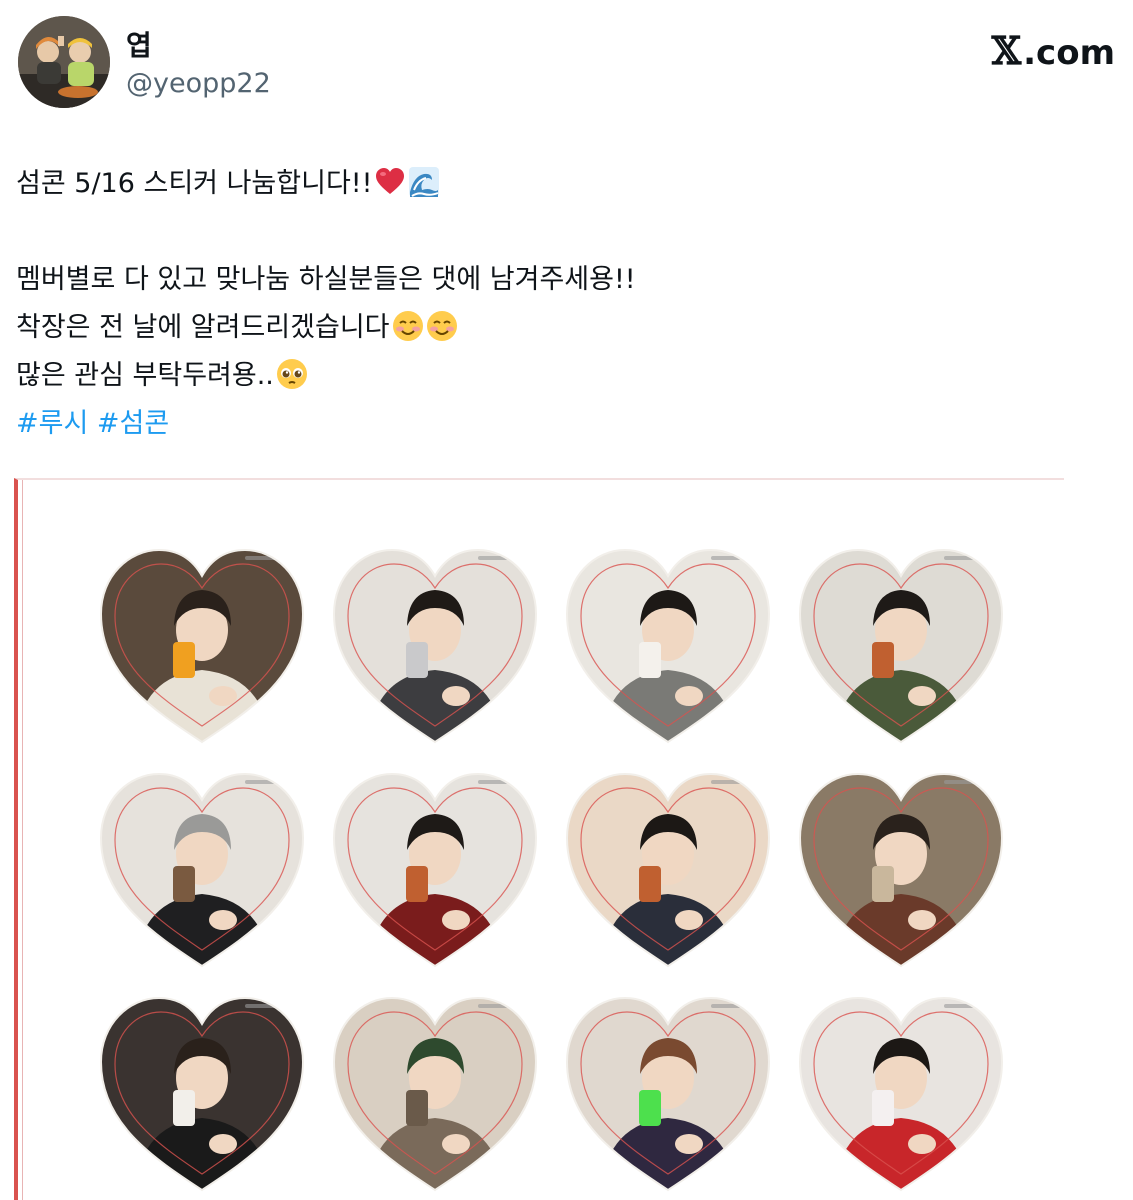 The image size is (1133, 1200). Describe the element at coordinates (390, 181) in the screenshot. I see `red-heart-icon` at that location.